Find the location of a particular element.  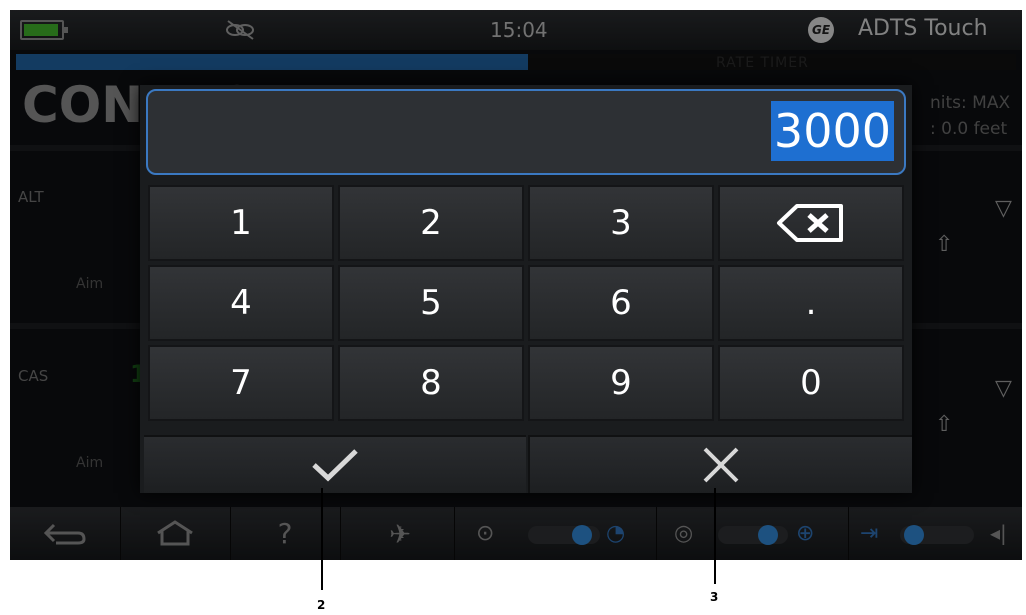

key-5: 5 is located at coordinates (431, 303).